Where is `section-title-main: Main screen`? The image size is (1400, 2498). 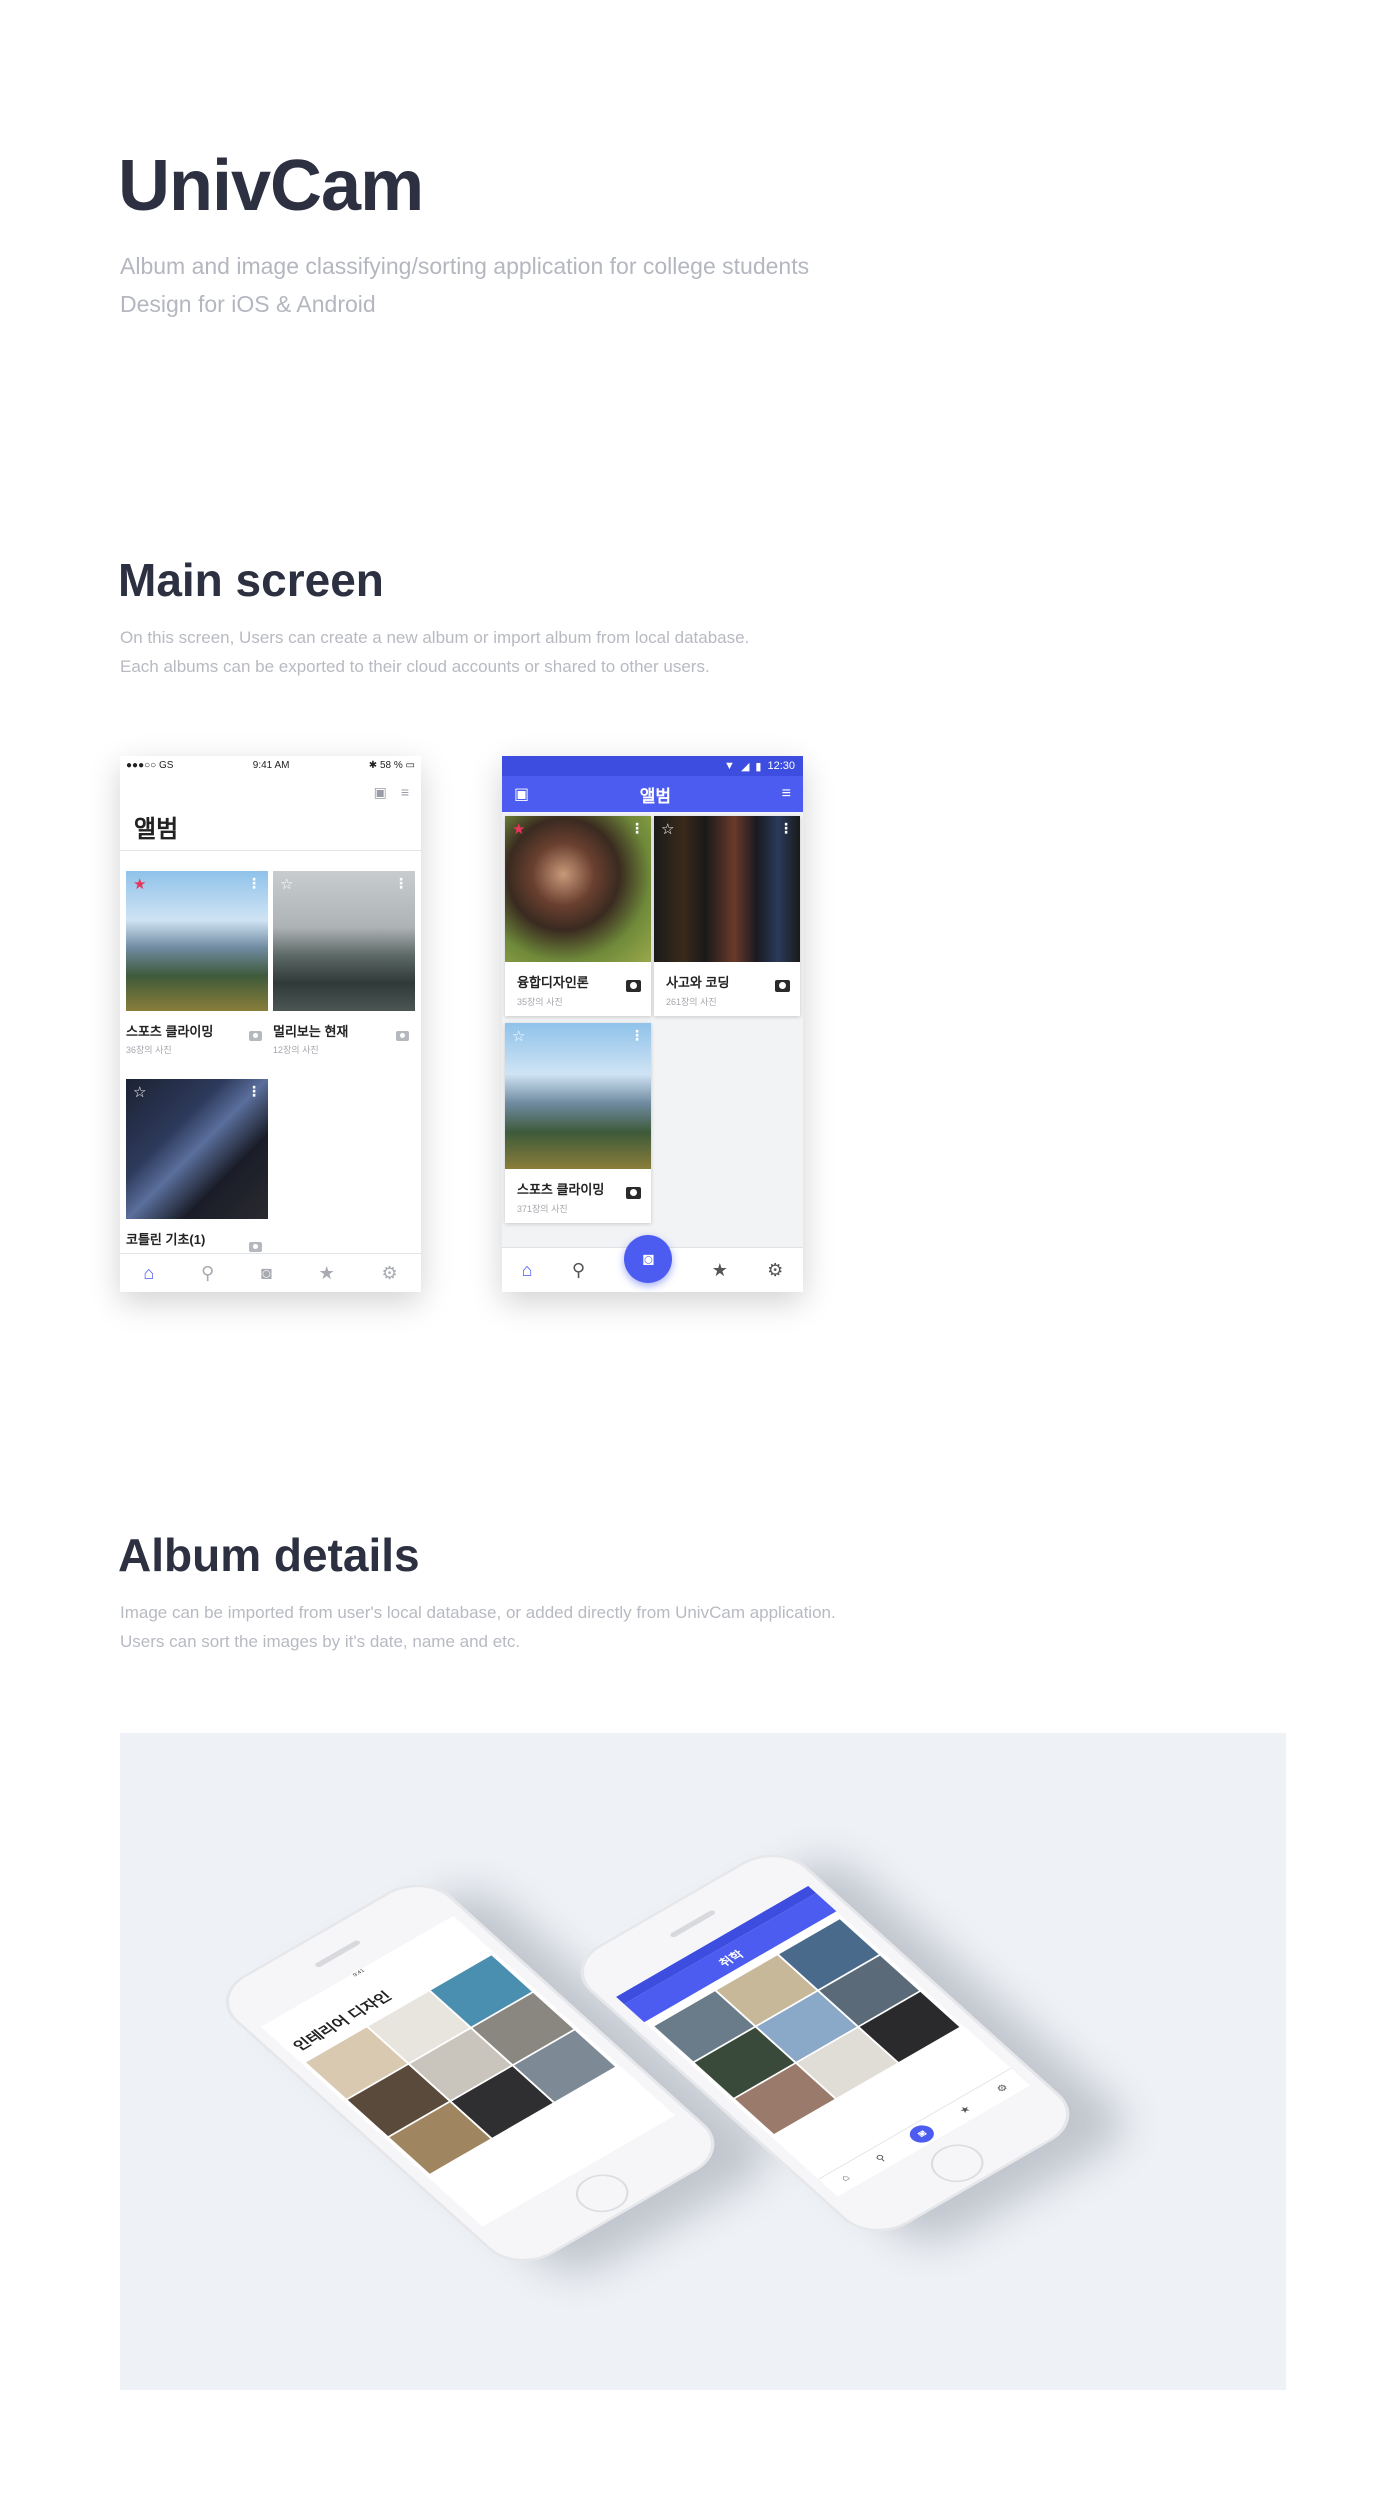
section-title-main: Main screen is located at coordinates (251, 580).